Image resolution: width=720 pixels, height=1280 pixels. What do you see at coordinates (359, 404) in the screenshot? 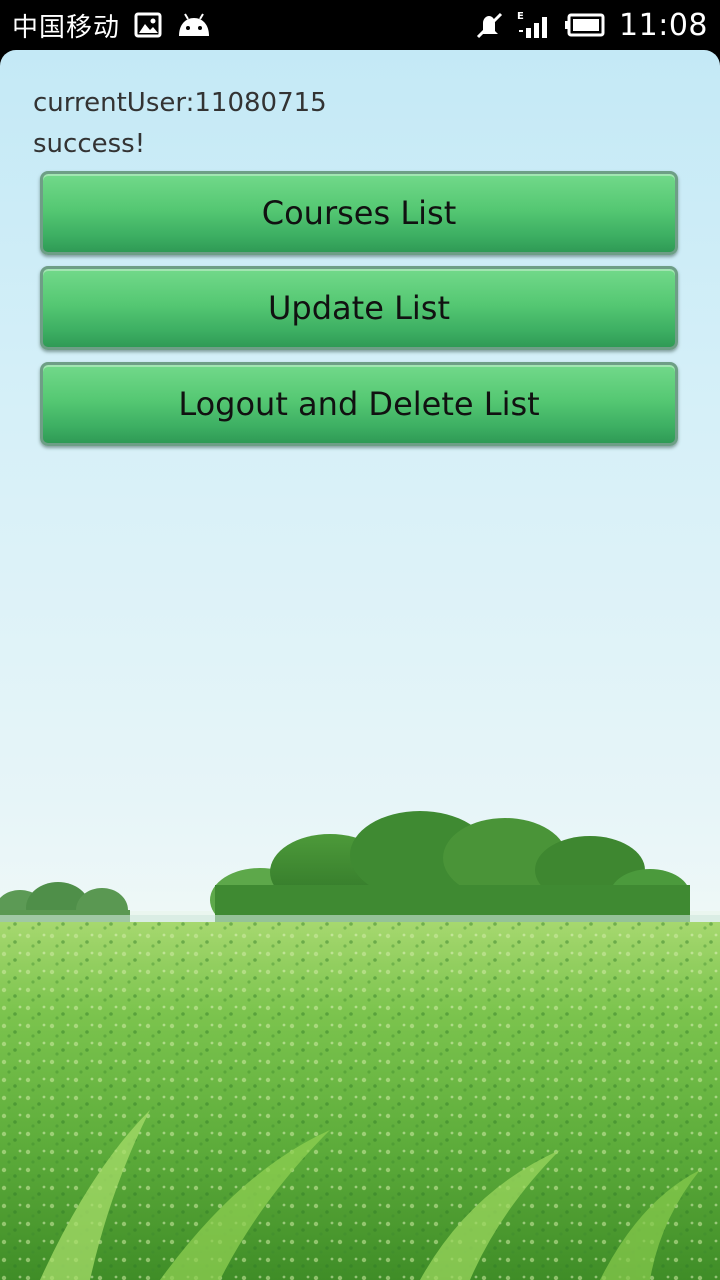
I see `logout-delete-list-button: Logout and Delete List` at bounding box center [359, 404].